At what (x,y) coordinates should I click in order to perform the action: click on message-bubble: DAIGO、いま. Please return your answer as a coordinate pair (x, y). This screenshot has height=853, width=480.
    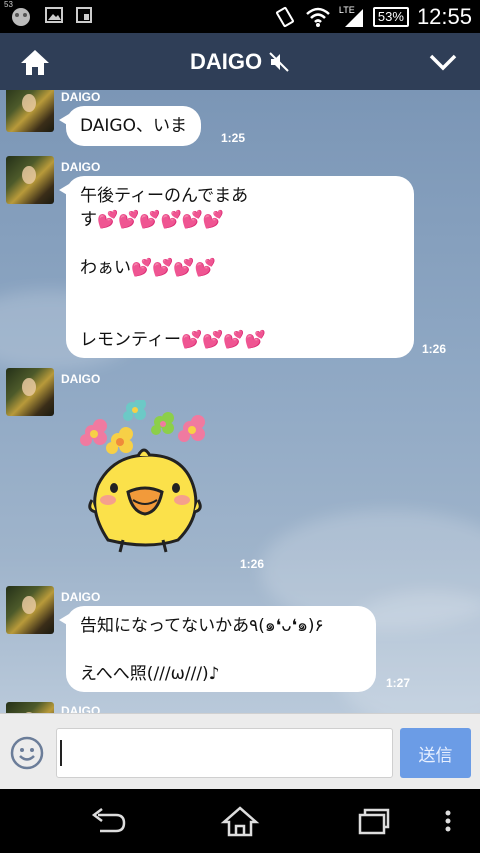
    Looking at the image, I should click on (130, 126).